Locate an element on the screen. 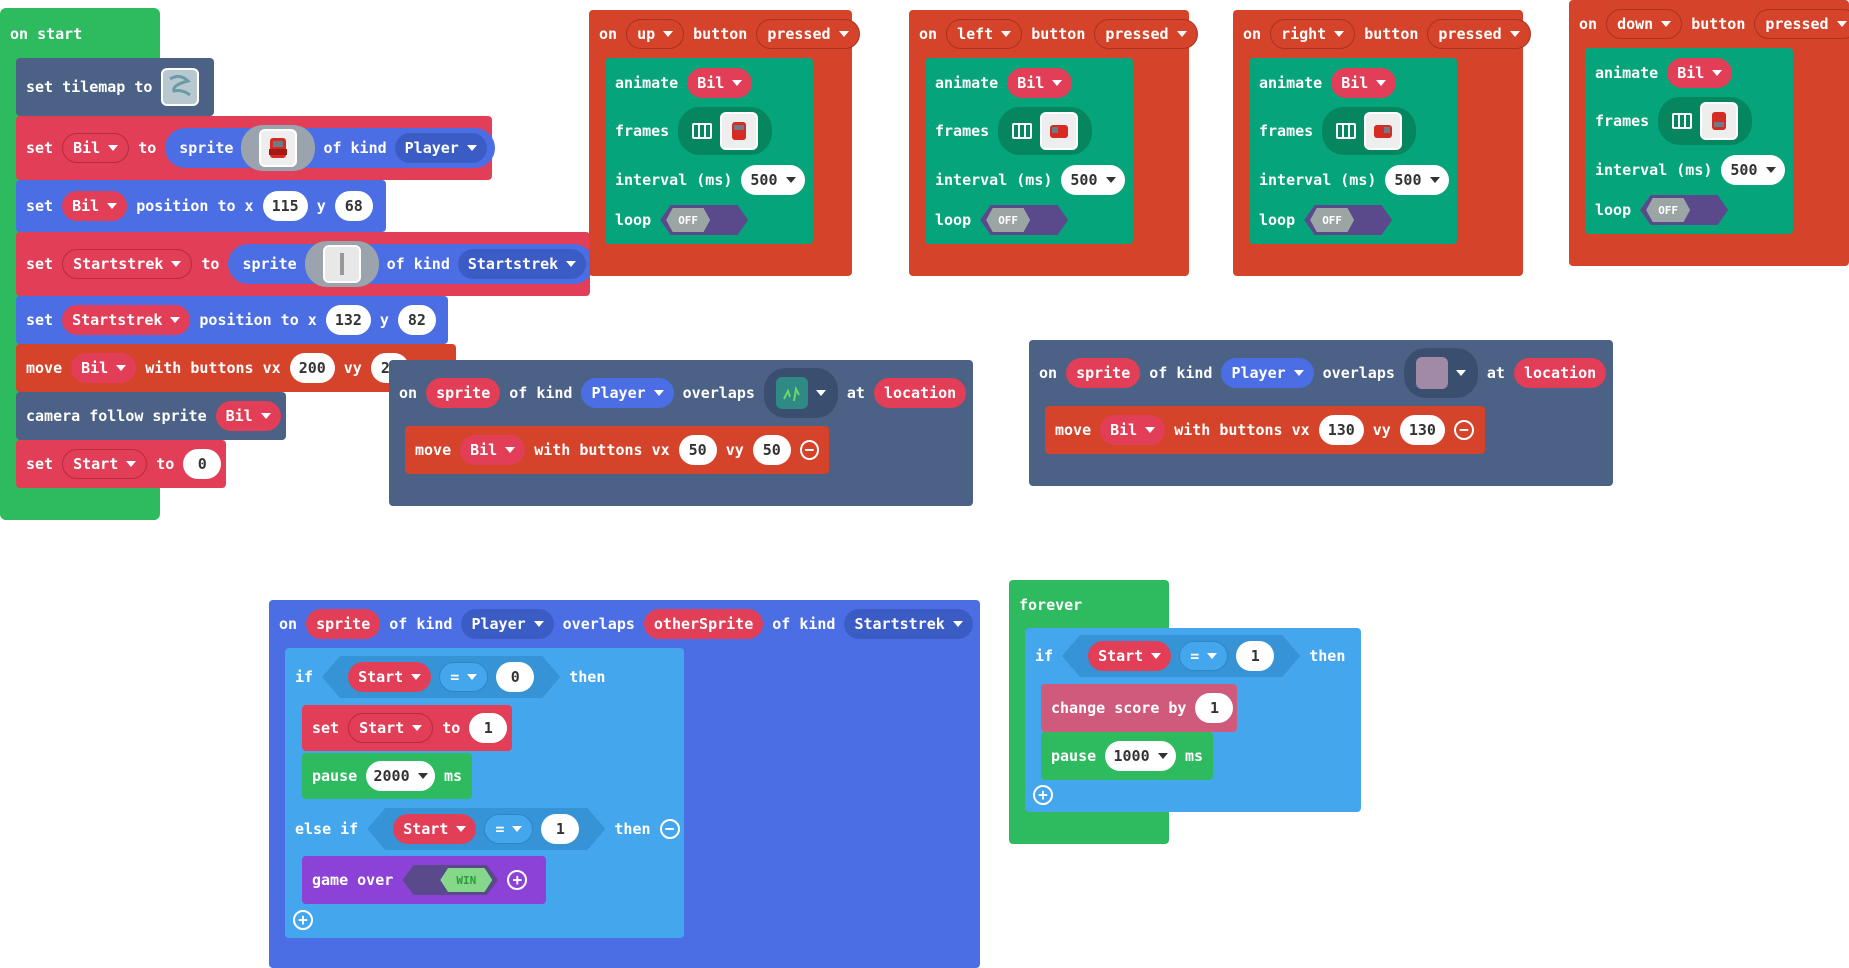  sprite-of-kind-reporter: sprite of kind Startstrek is located at coordinates (411, 264).